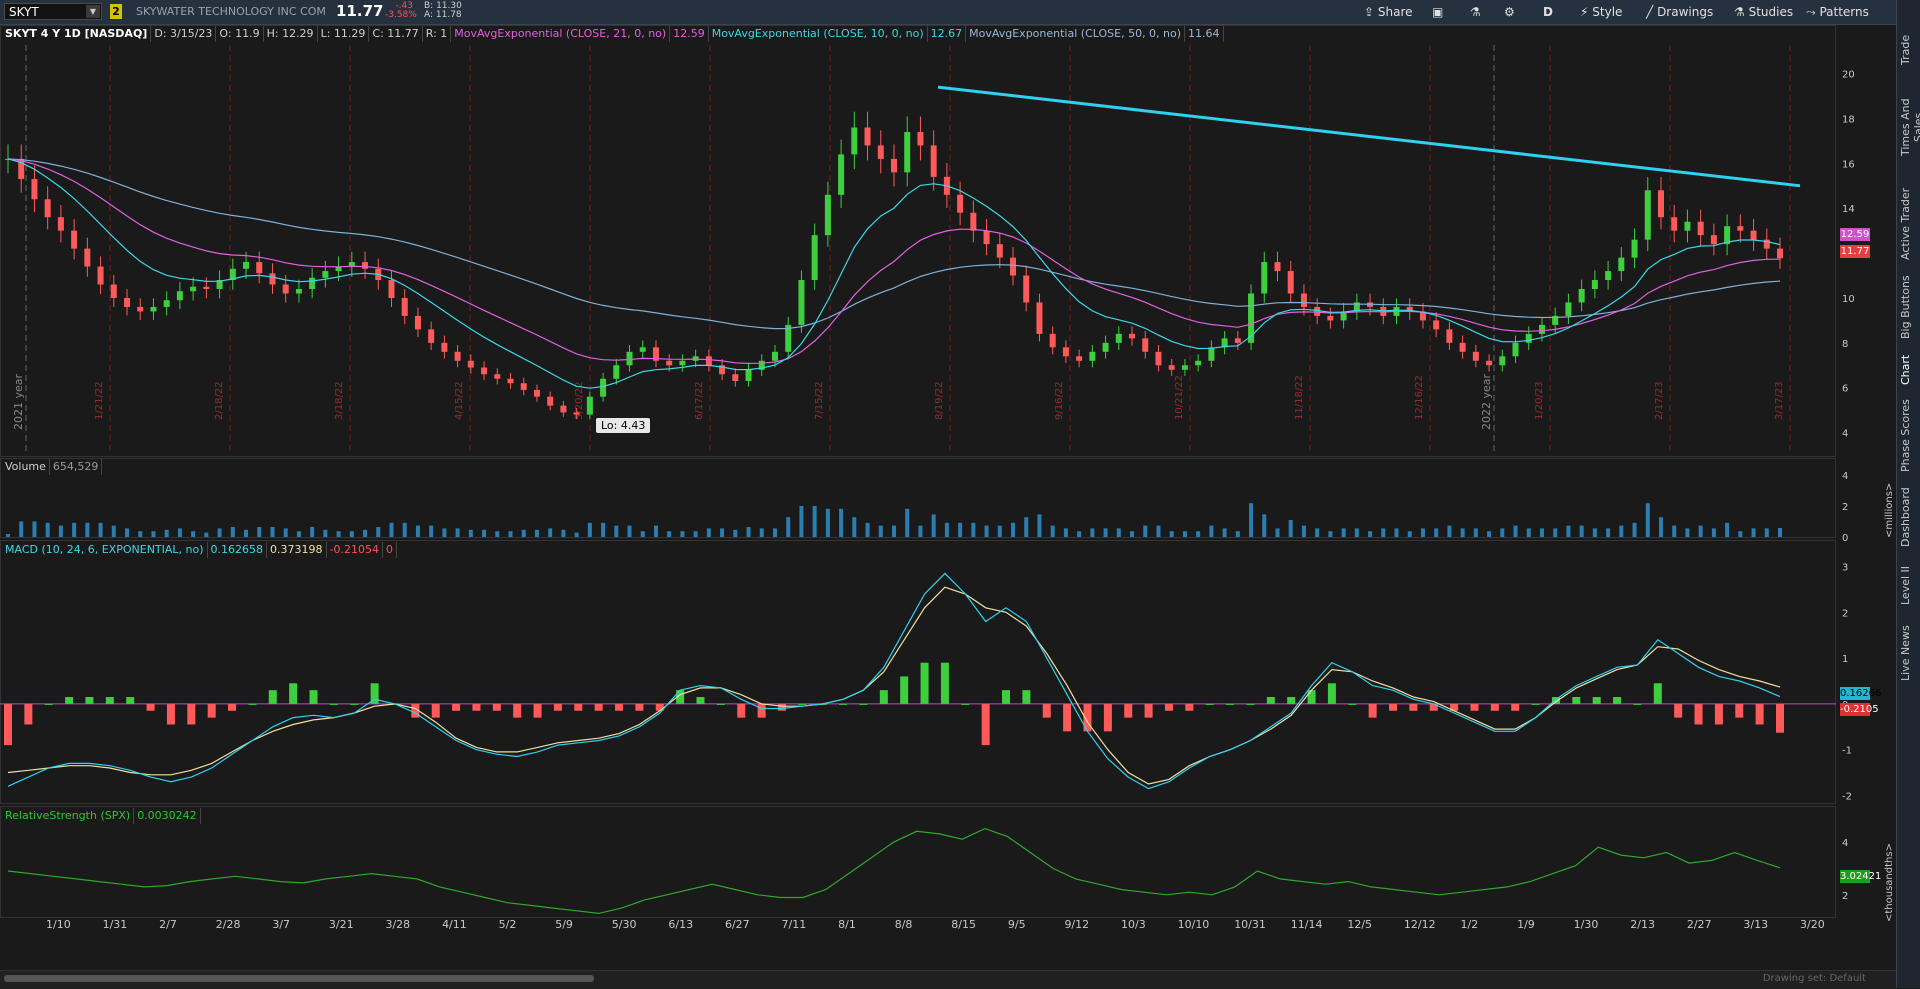  I want to click on ma21-label: MovAvgExponential (CLOSE, 21, 0, no), so click(561, 34).